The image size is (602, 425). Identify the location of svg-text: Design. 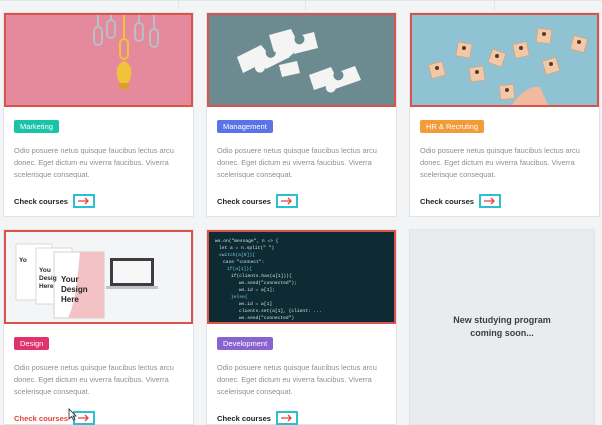
(74, 289).